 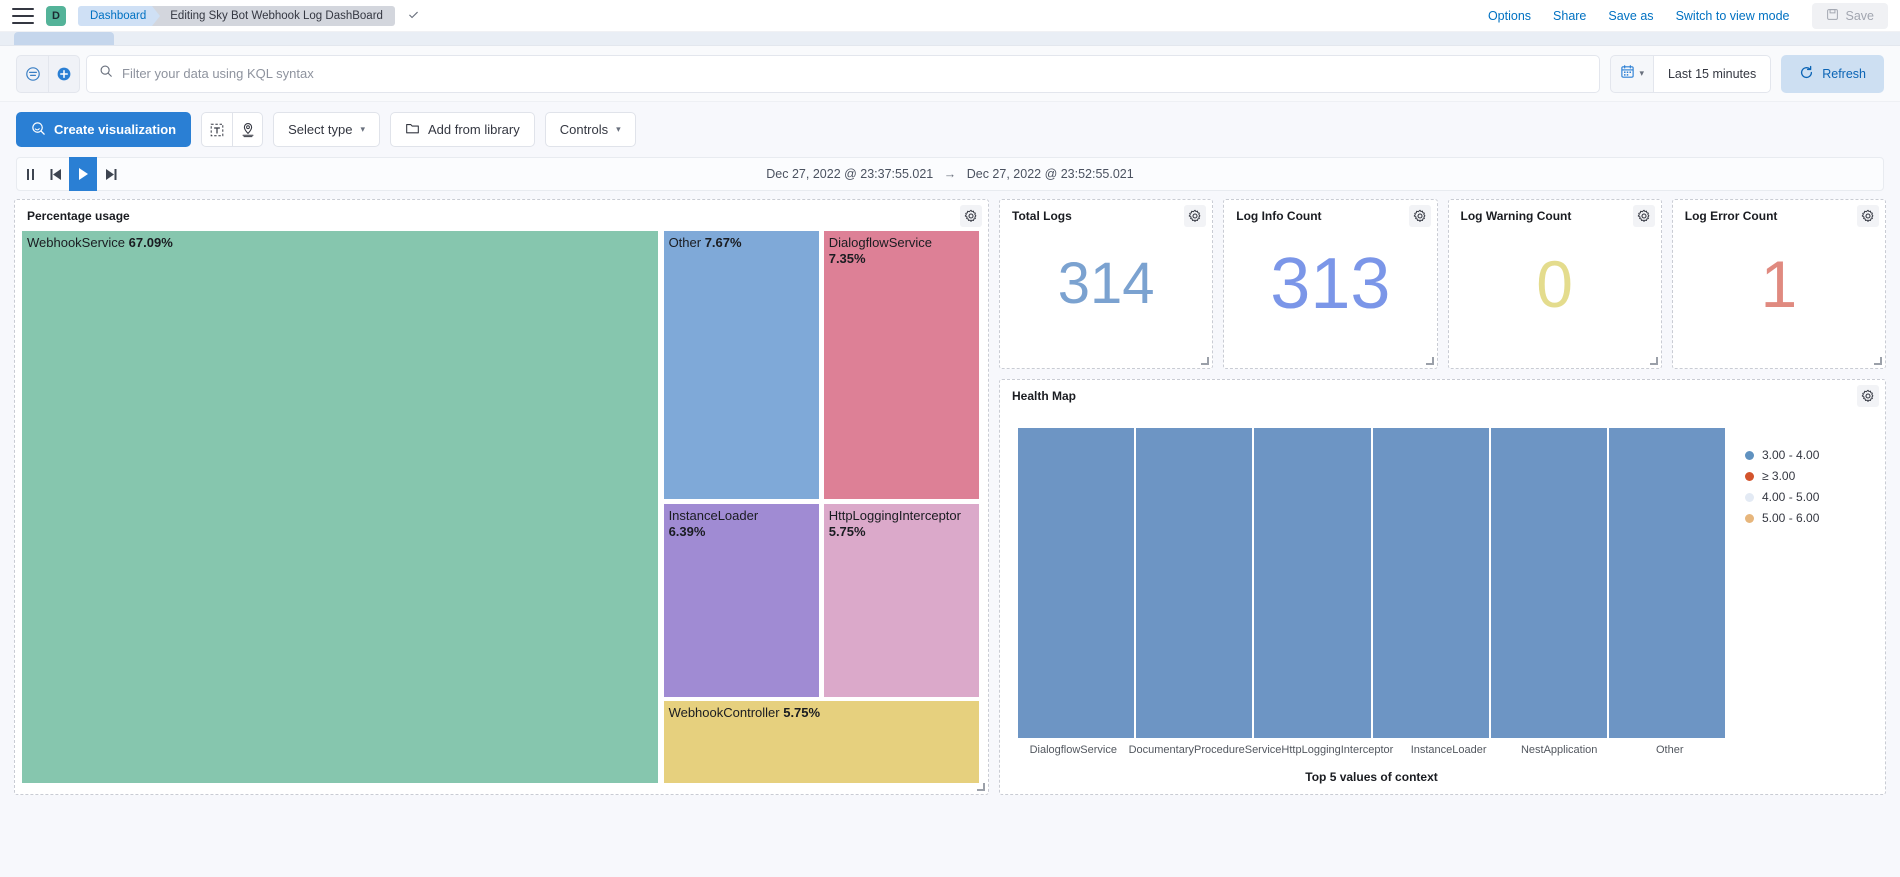 What do you see at coordinates (855, 73) in the screenshot?
I see `search-input` at bounding box center [855, 73].